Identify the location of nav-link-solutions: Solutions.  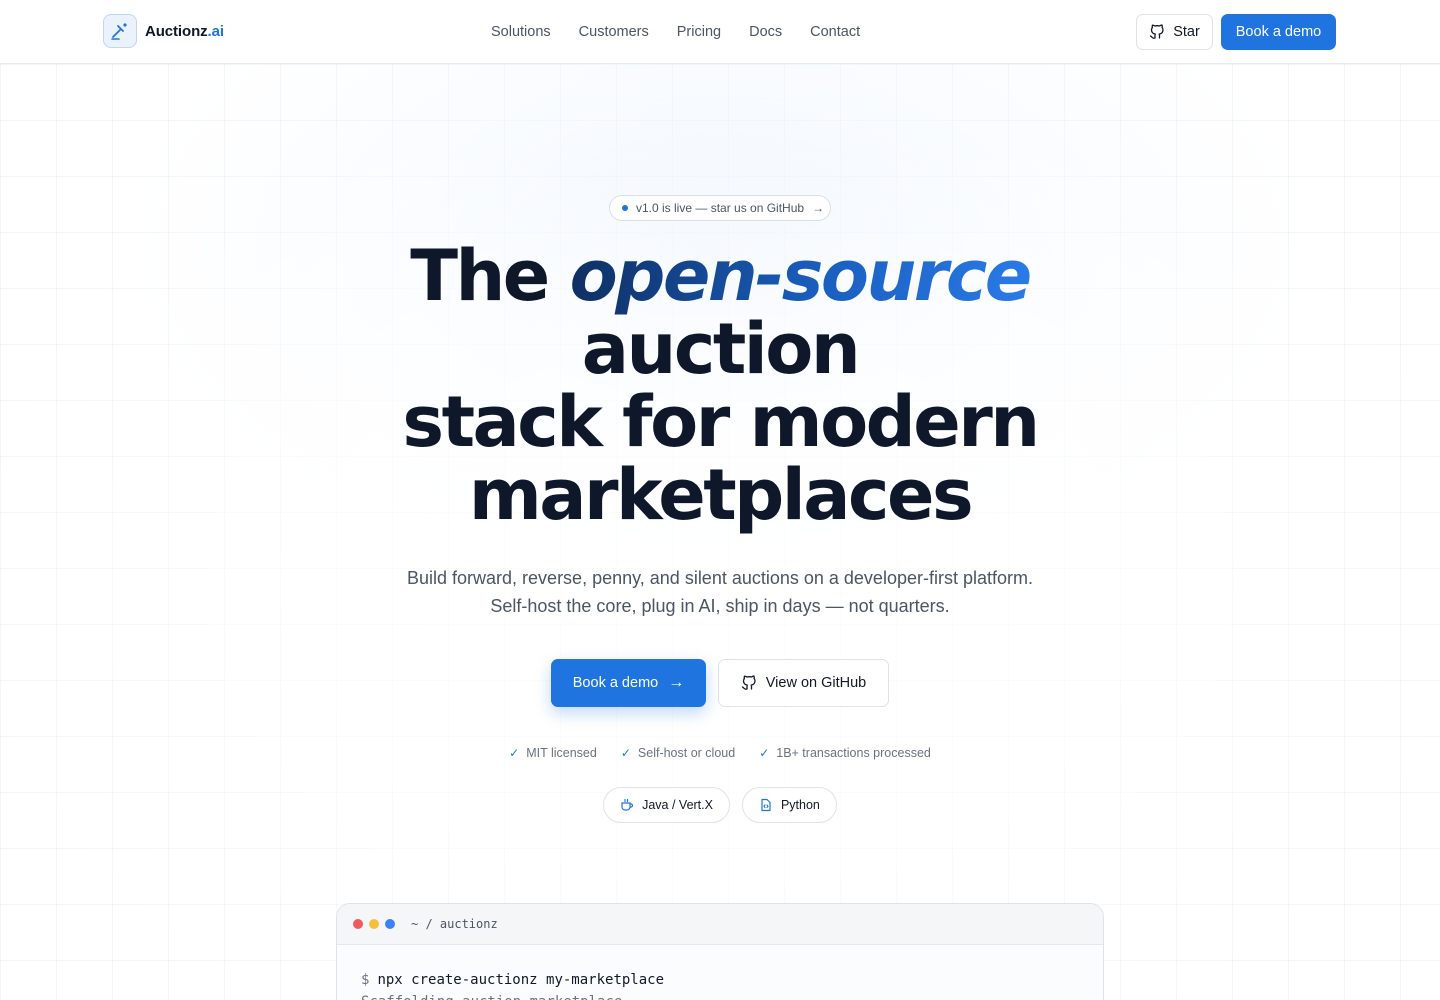
(521, 32).